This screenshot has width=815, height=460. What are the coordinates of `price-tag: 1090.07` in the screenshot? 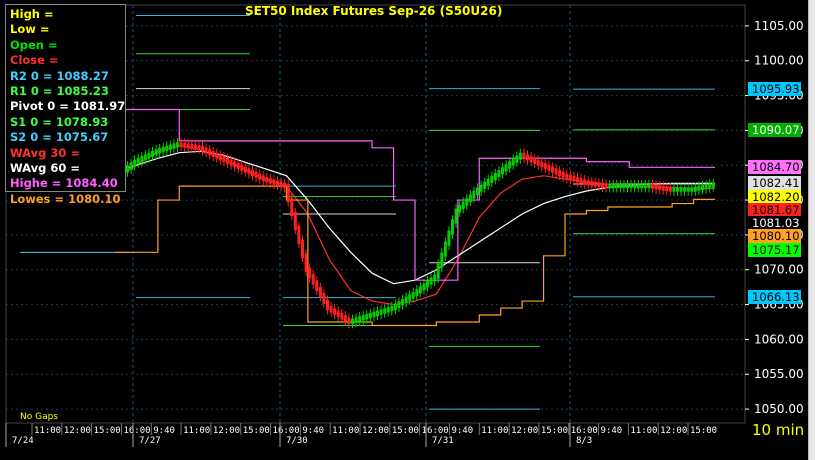 It's located at (774, 129).